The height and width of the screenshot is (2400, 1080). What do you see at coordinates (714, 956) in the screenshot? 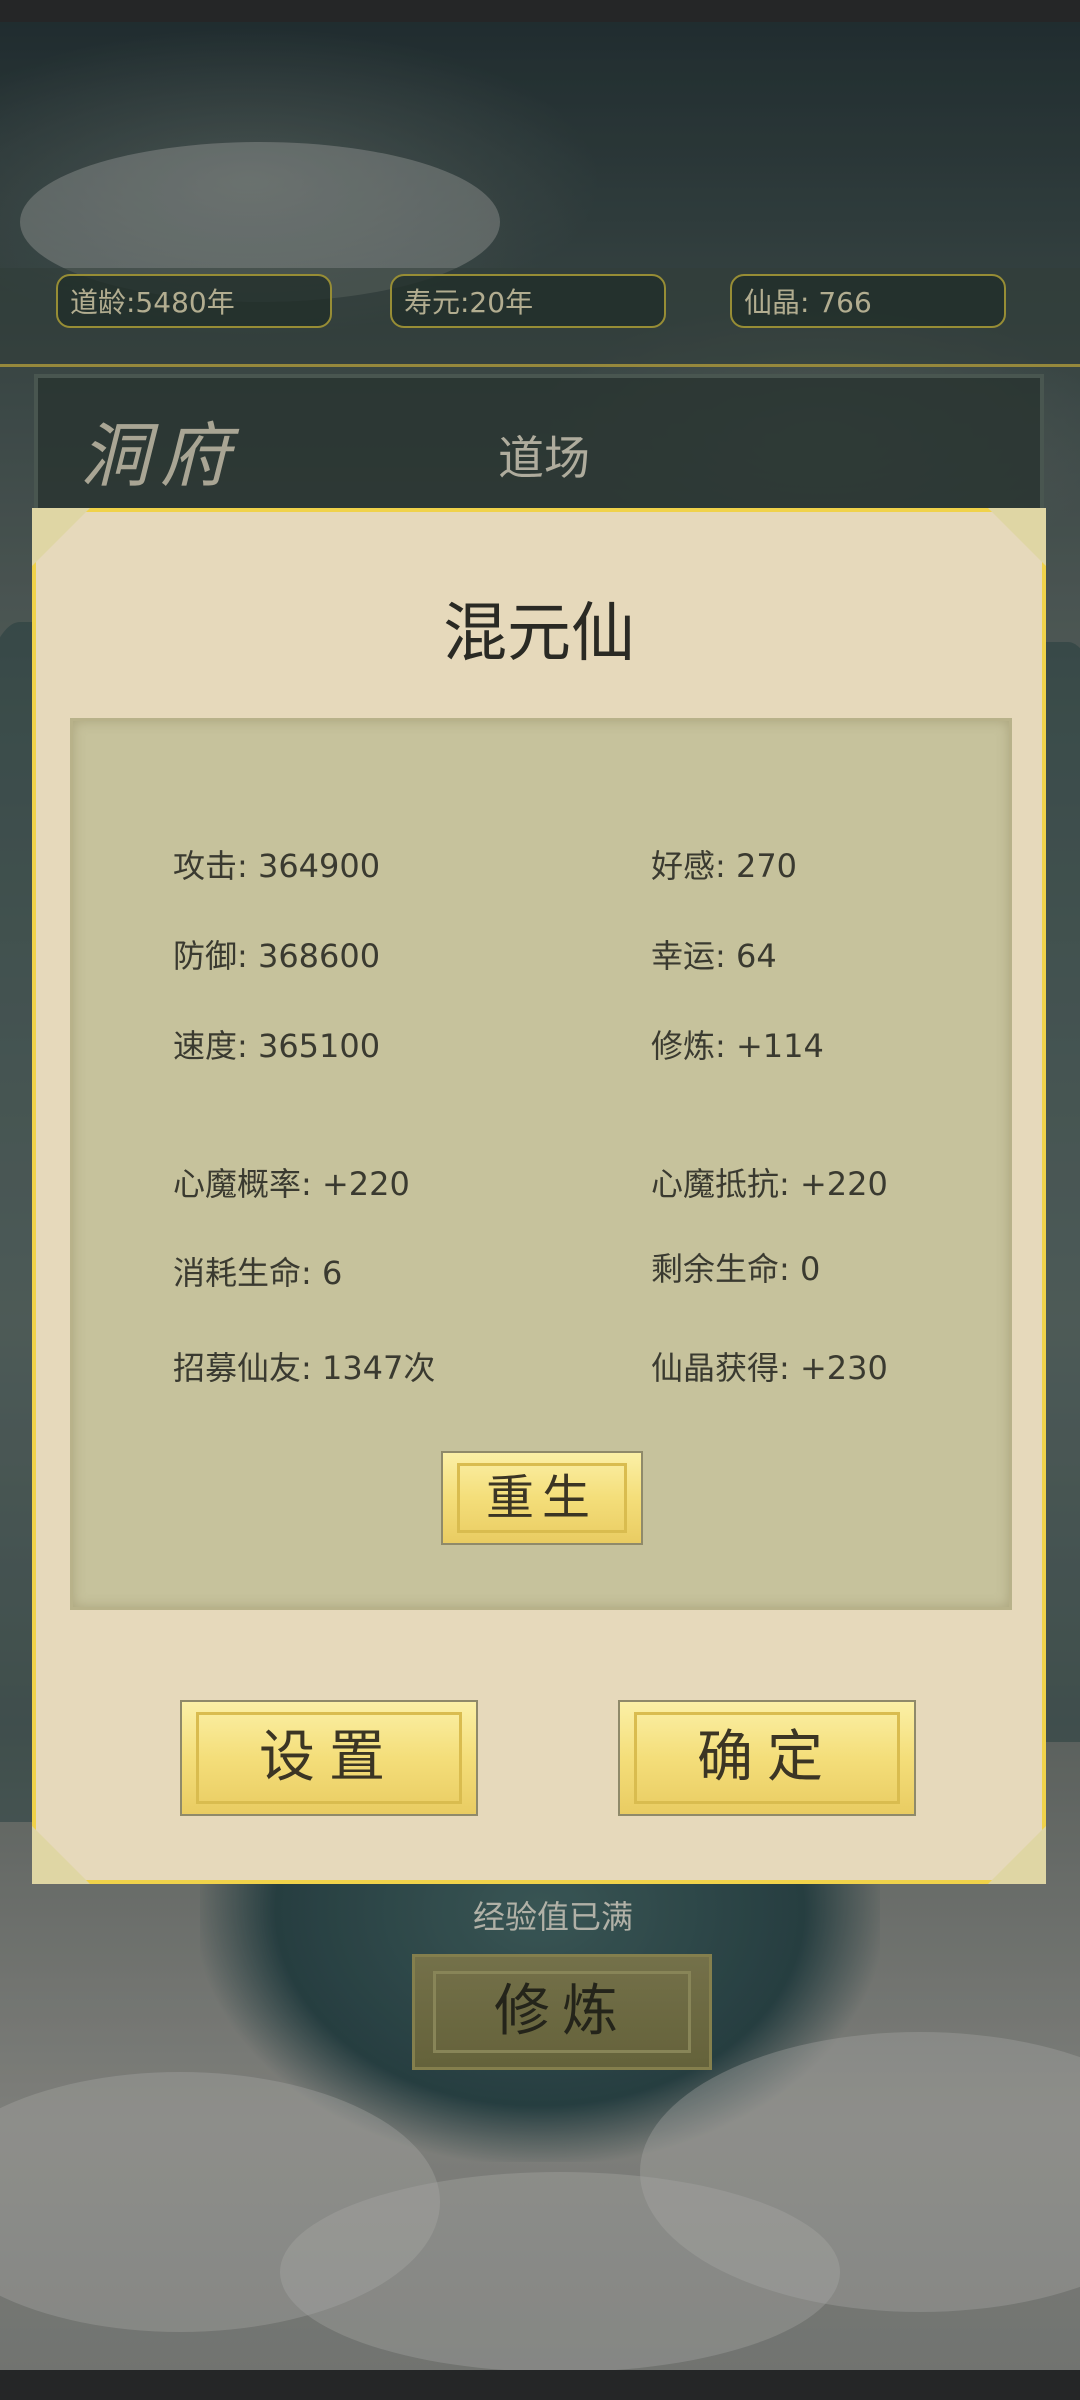
I see `luck-stat: 幸运: 64` at bounding box center [714, 956].